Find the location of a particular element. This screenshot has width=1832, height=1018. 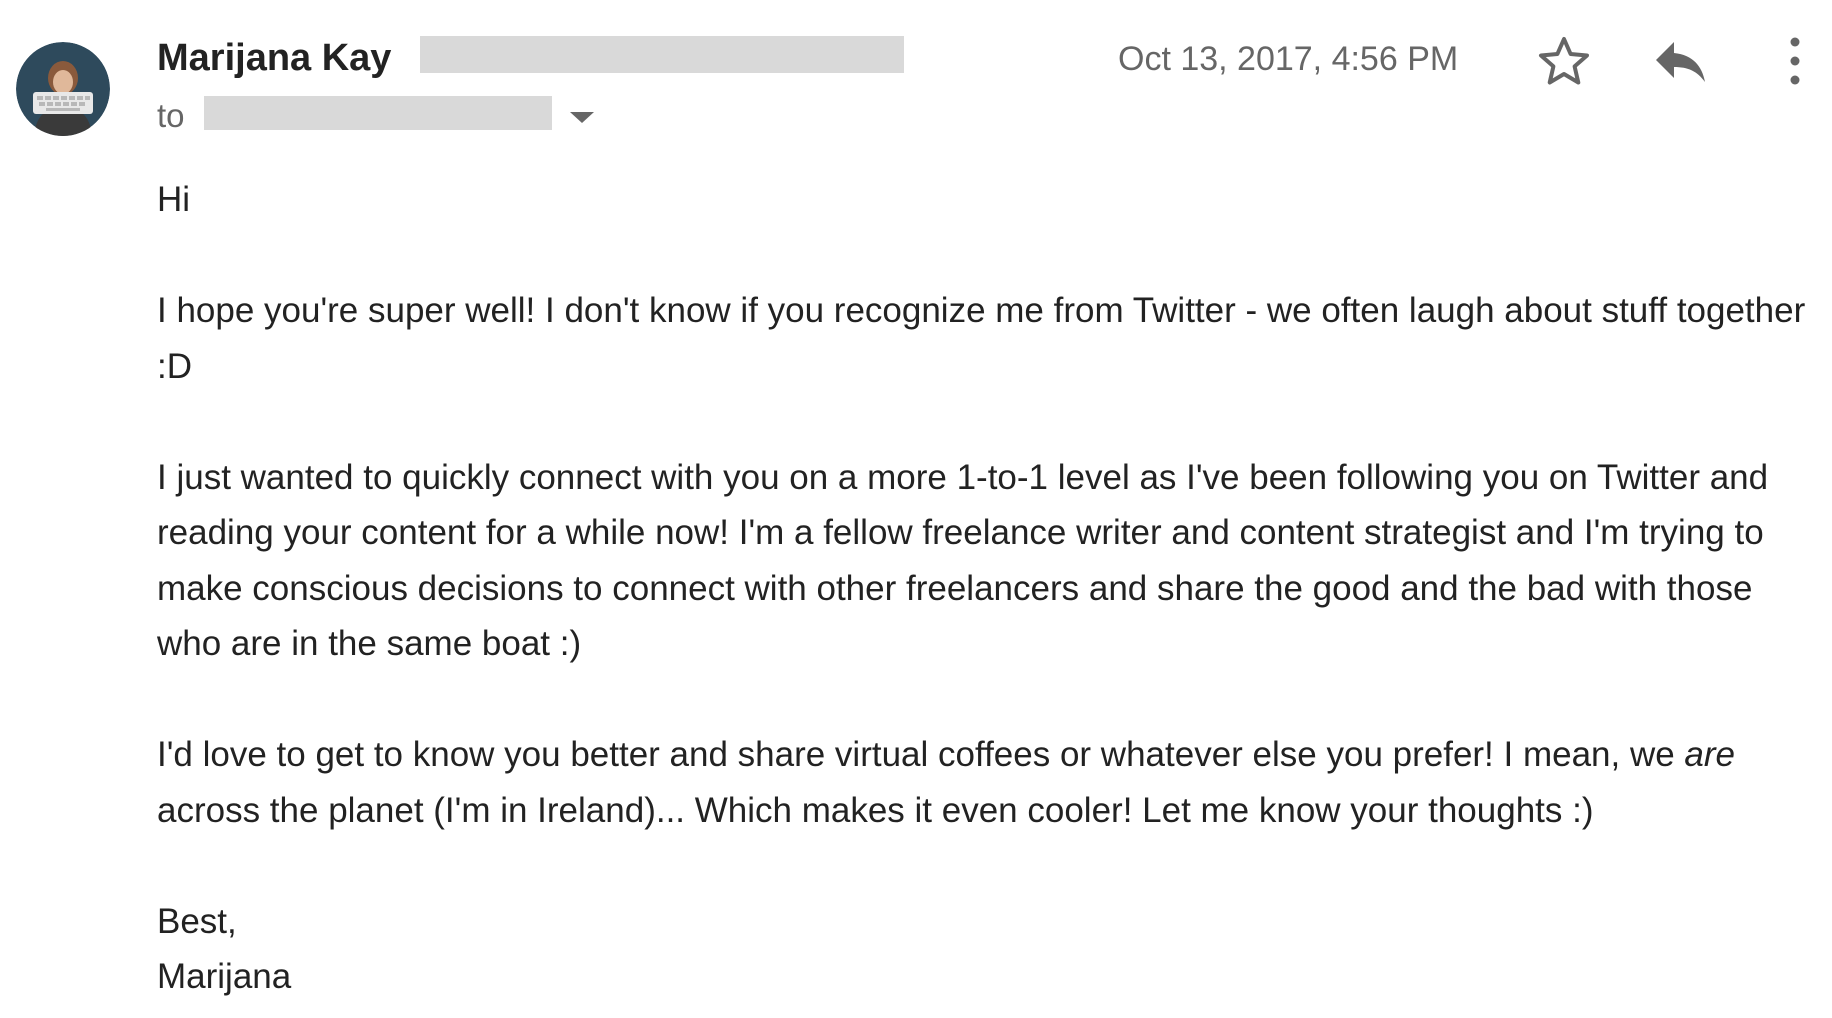

recipient-details-dropdown is located at coordinates (582, 117).